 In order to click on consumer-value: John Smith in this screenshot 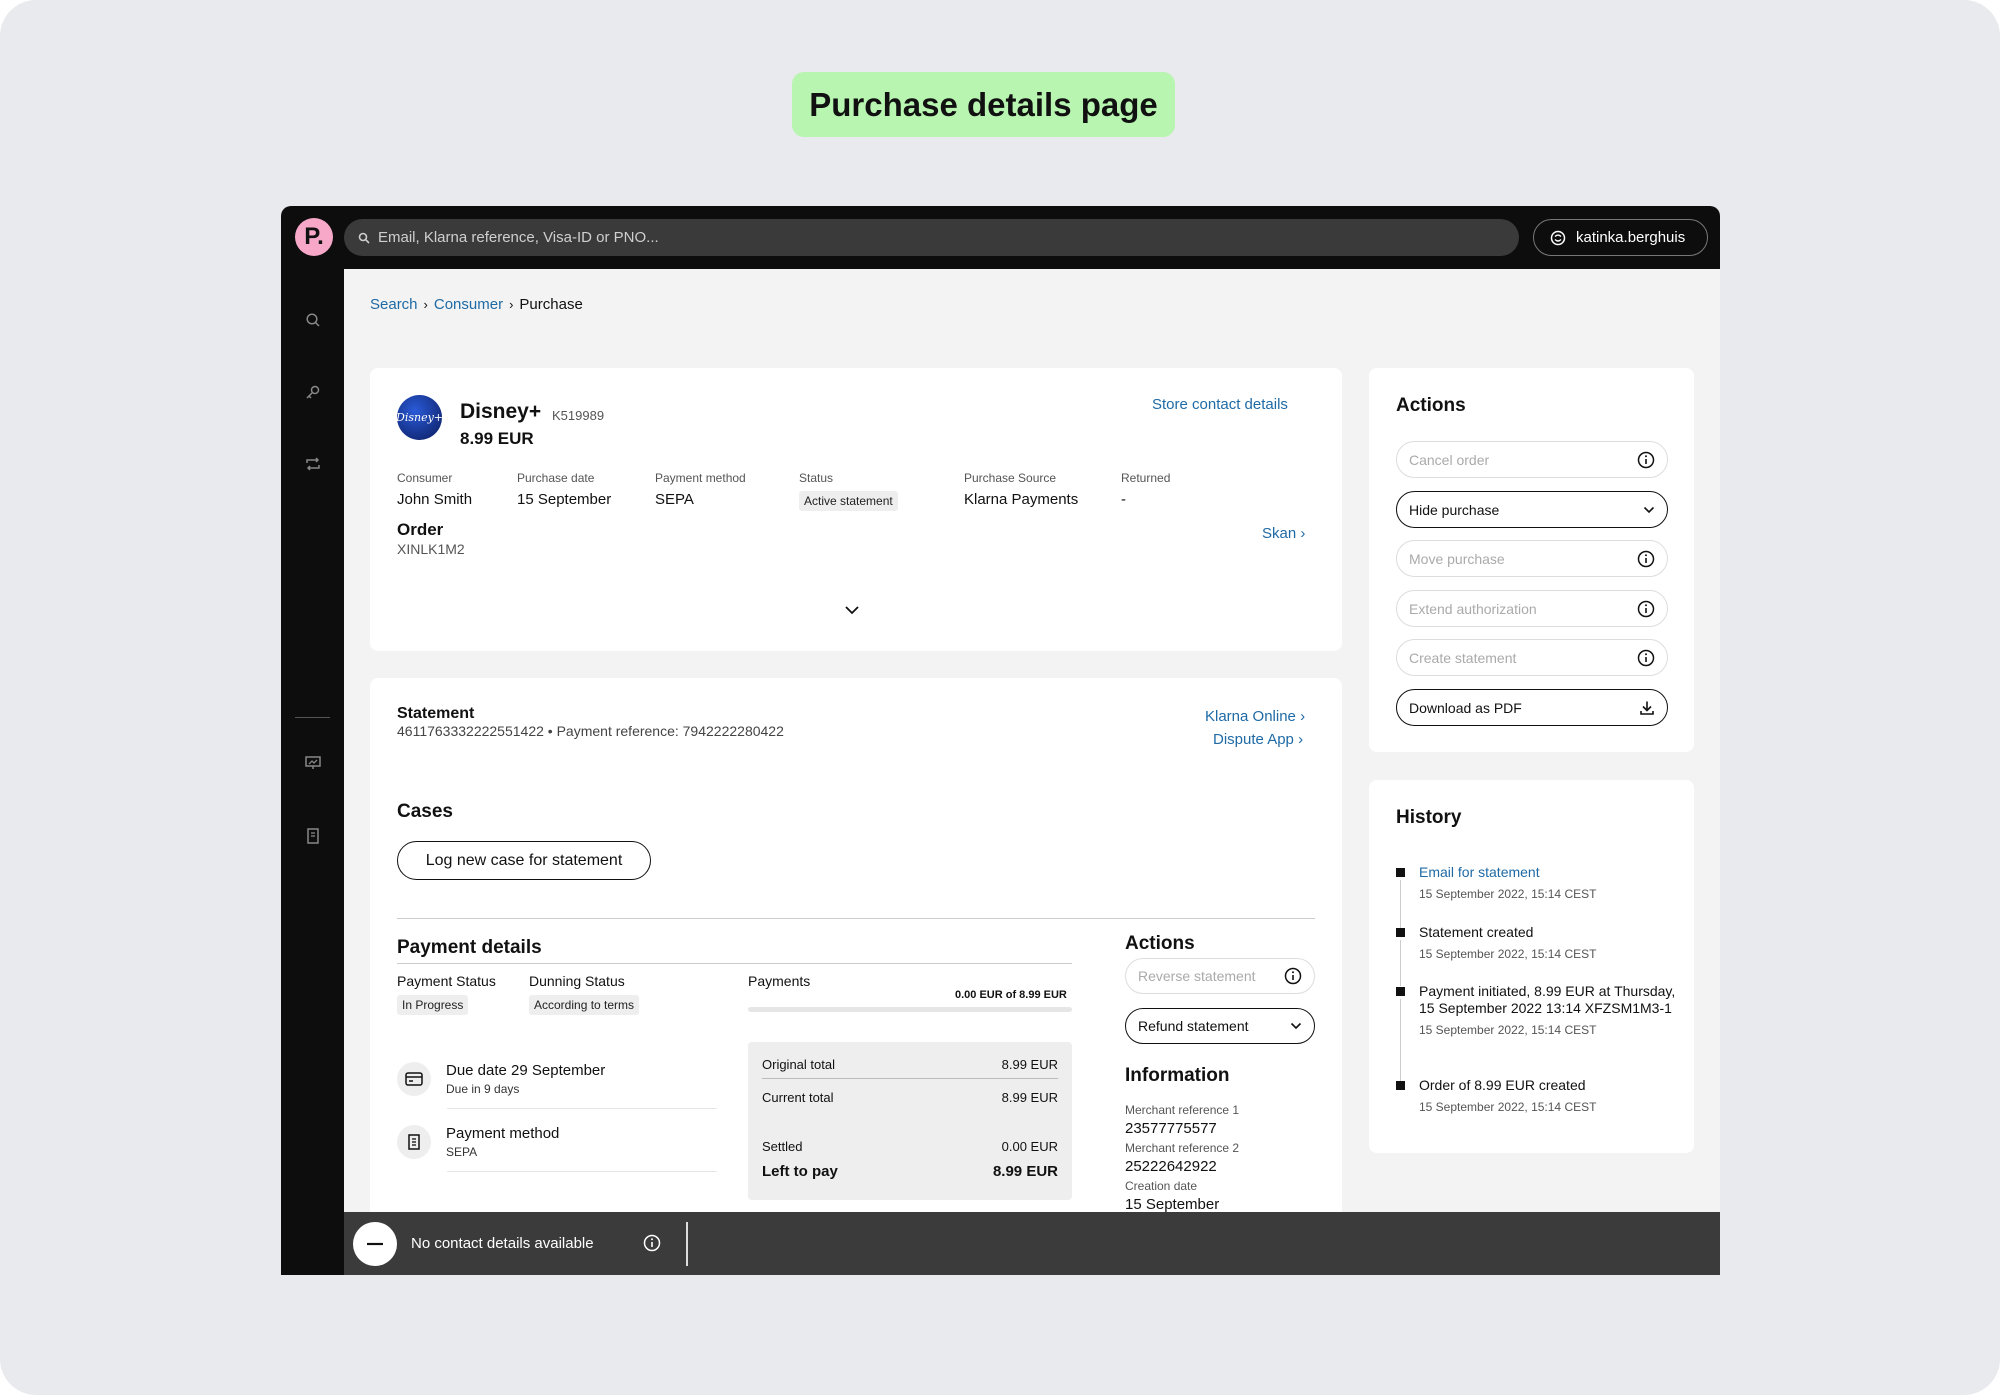, I will do `click(434, 499)`.